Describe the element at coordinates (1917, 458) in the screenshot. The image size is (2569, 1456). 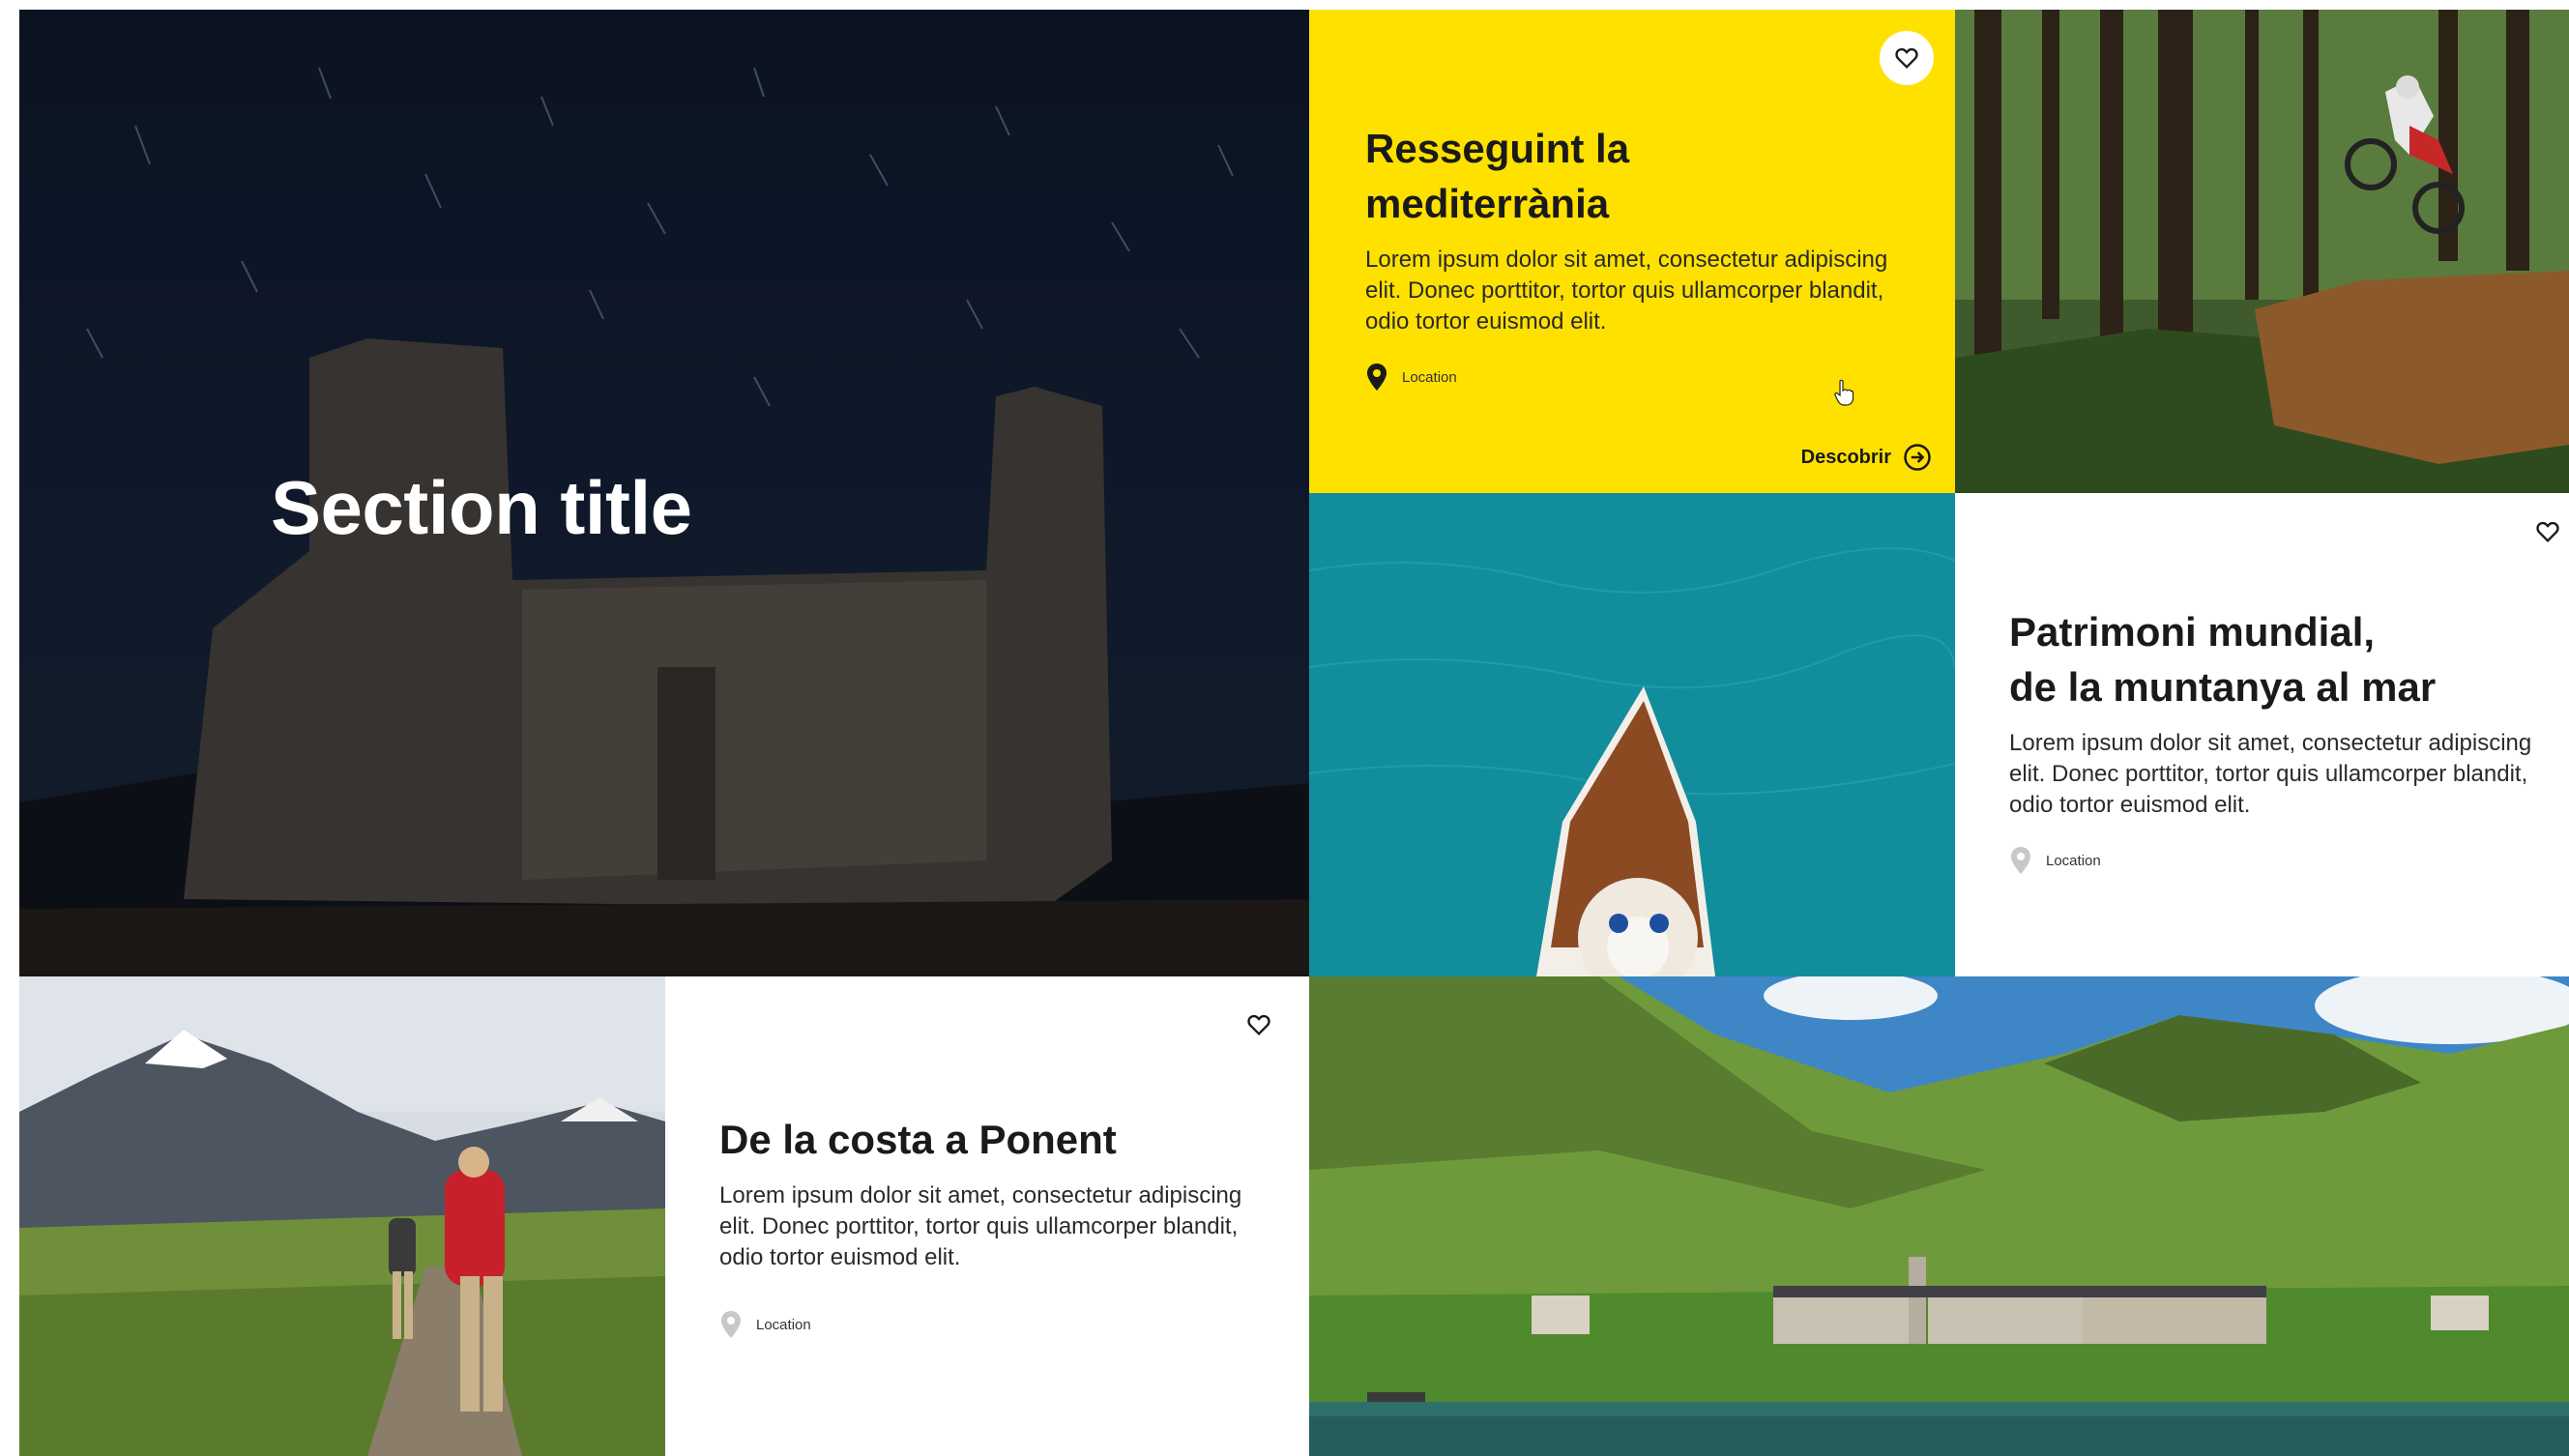
I see `arrow-circle-right-icon` at that location.